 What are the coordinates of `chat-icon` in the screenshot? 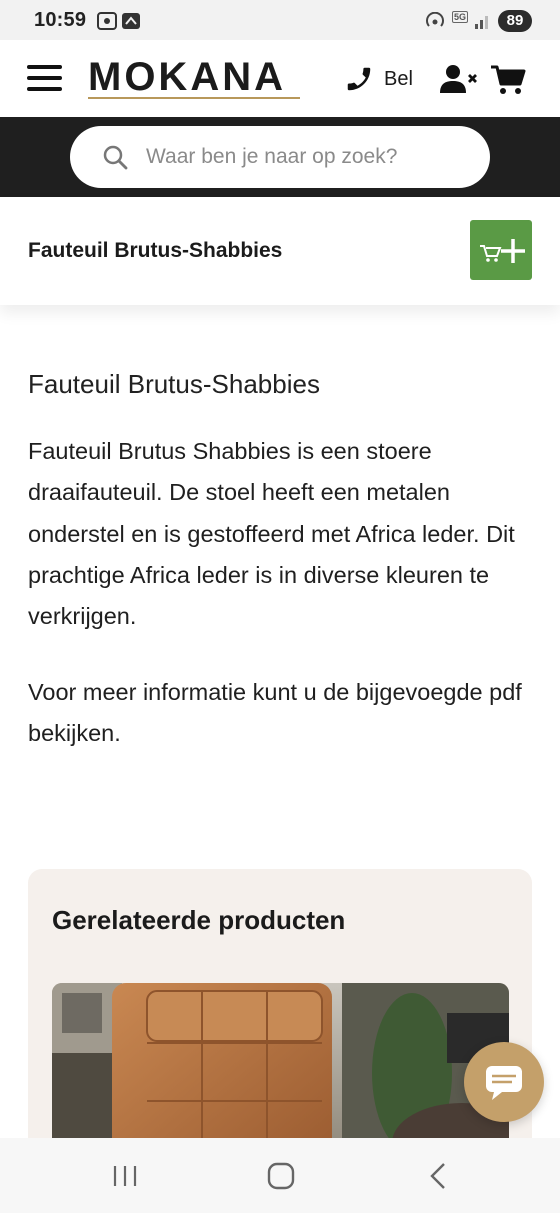 It's located at (504, 1083).